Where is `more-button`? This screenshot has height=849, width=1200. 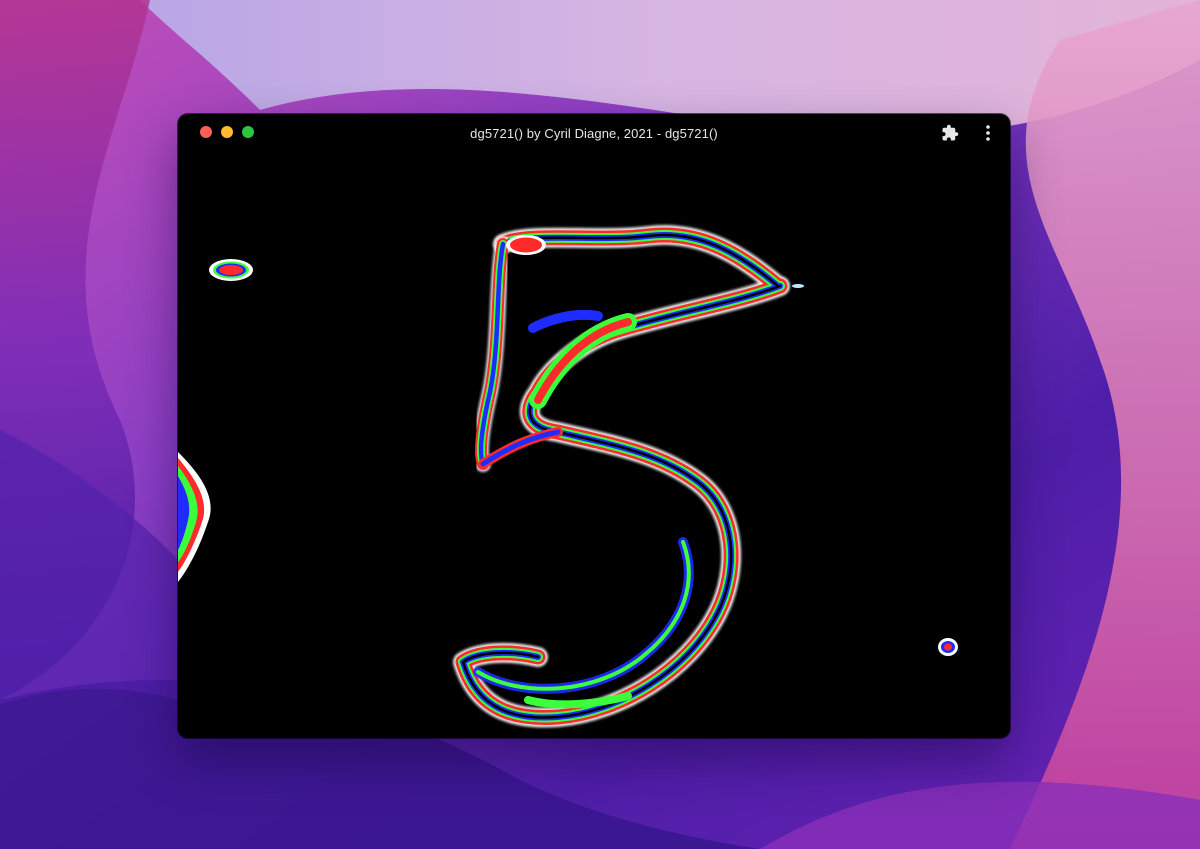 more-button is located at coordinates (988, 133).